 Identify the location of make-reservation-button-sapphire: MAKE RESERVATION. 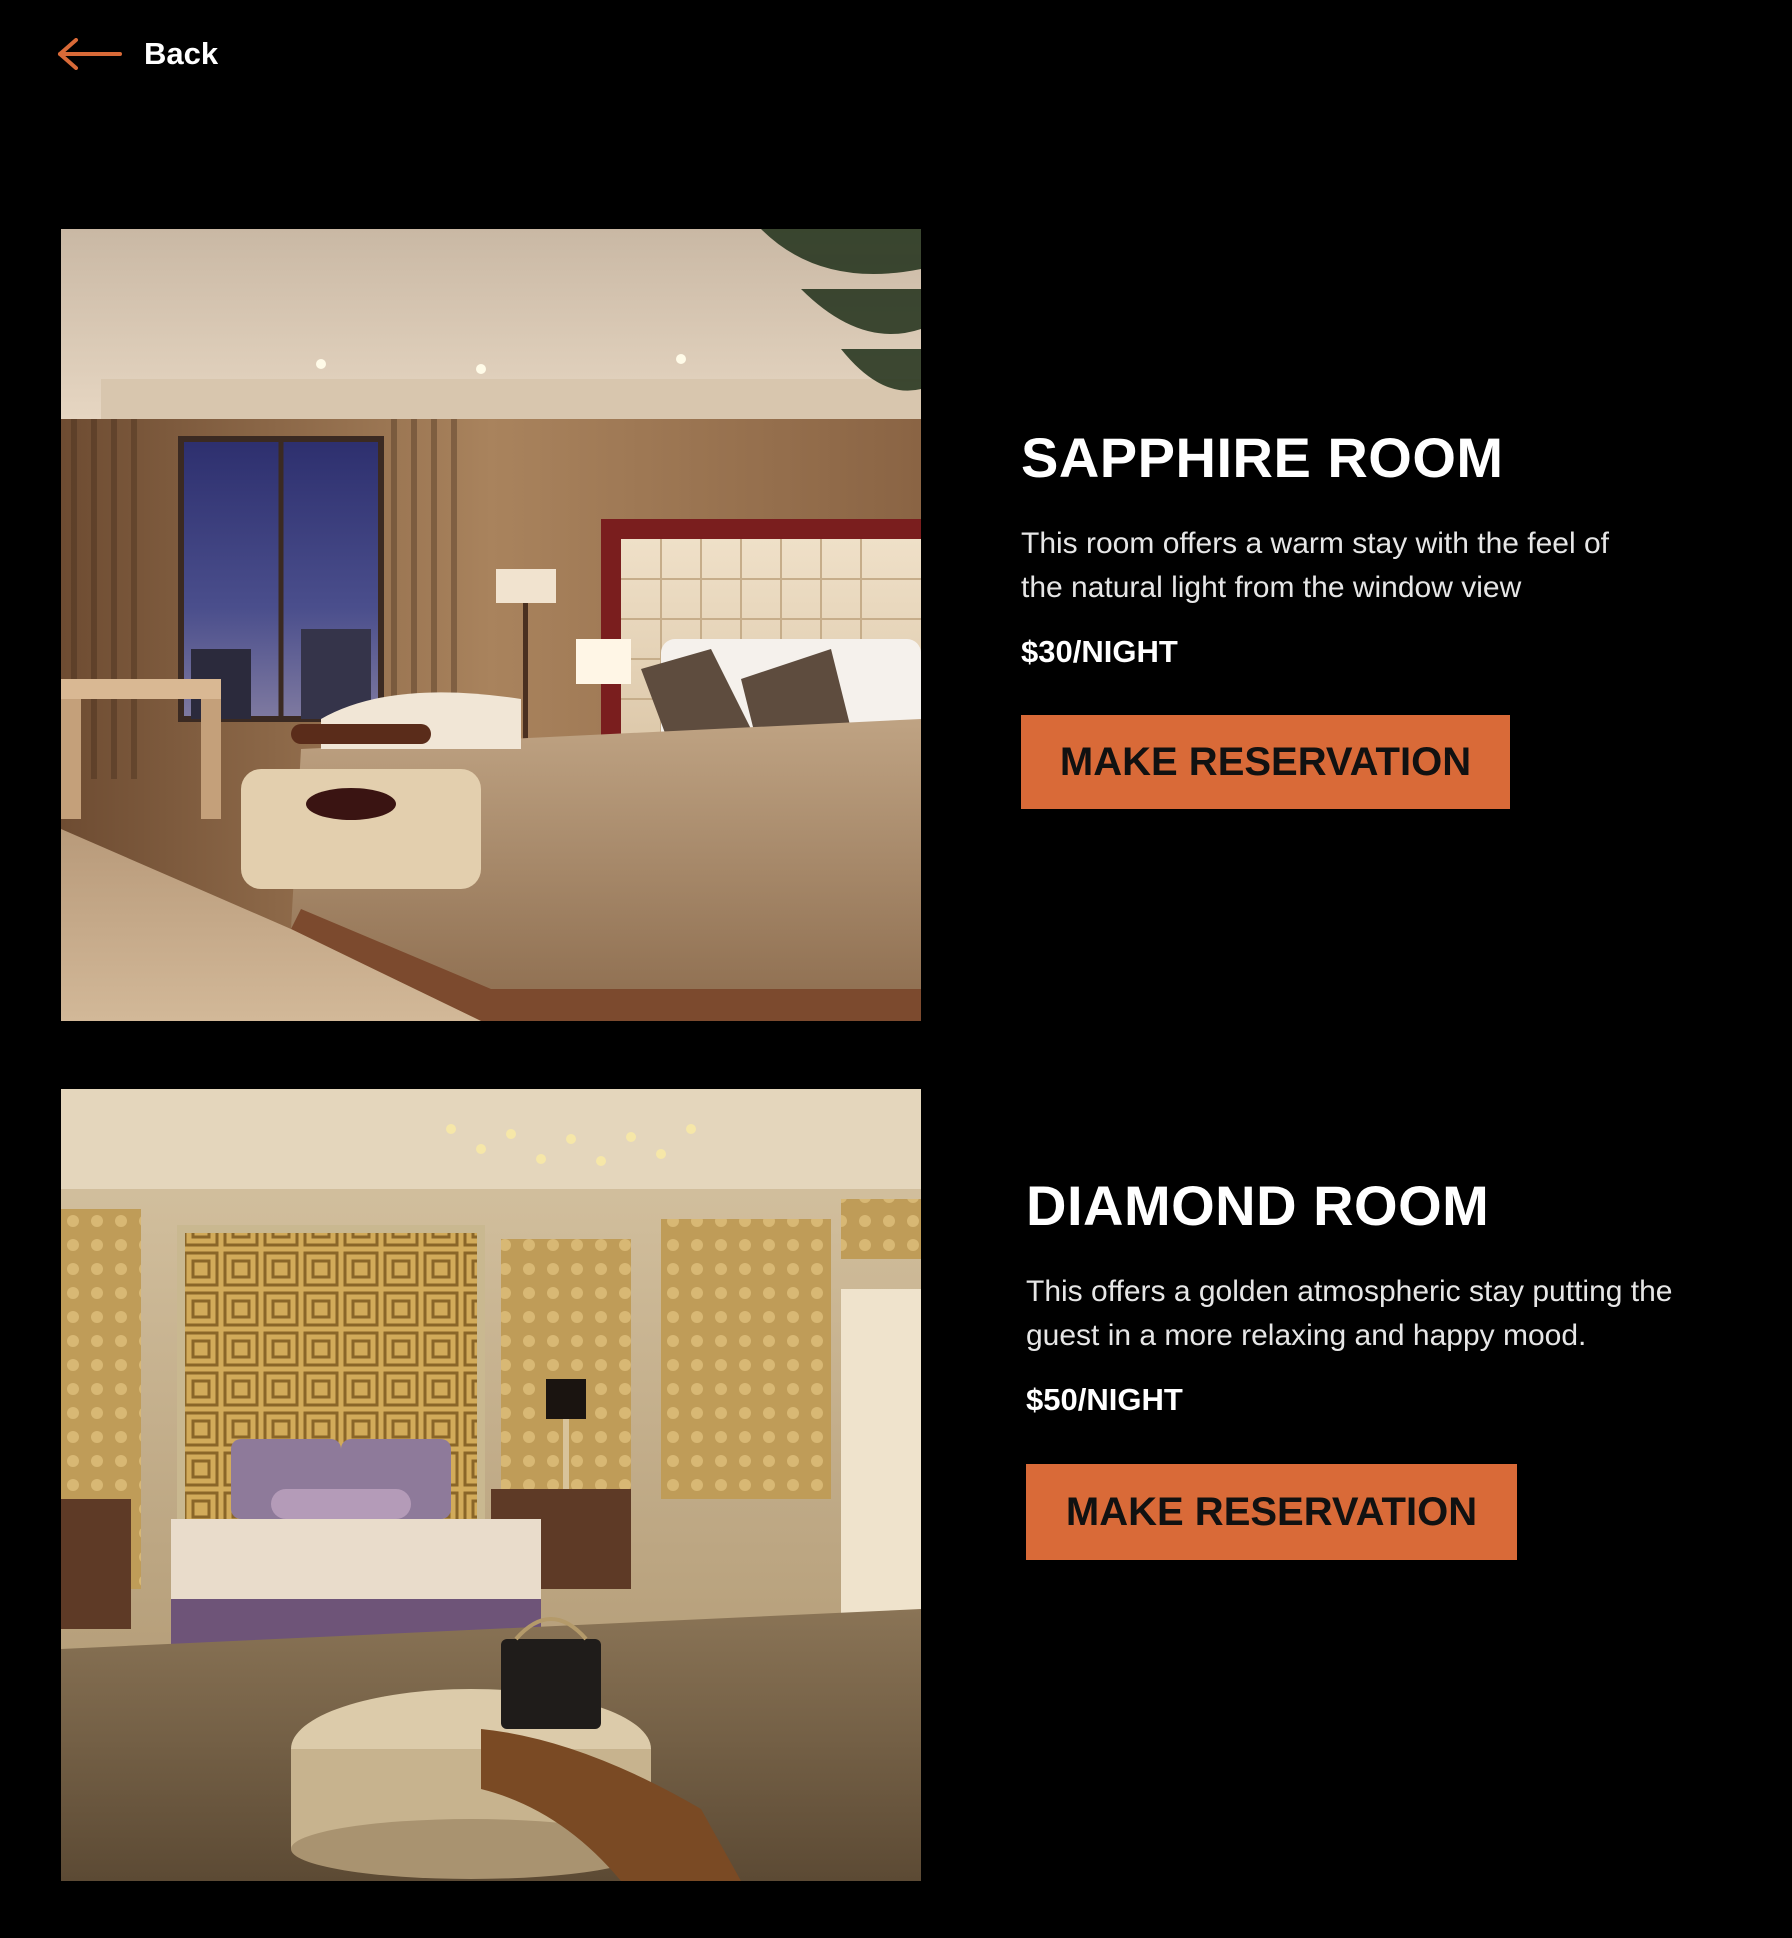
(1265, 762).